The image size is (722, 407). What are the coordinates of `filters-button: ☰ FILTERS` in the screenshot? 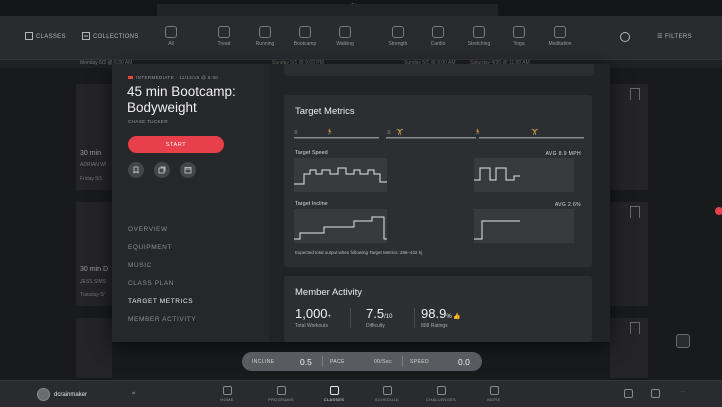 It's located at (674, 36).